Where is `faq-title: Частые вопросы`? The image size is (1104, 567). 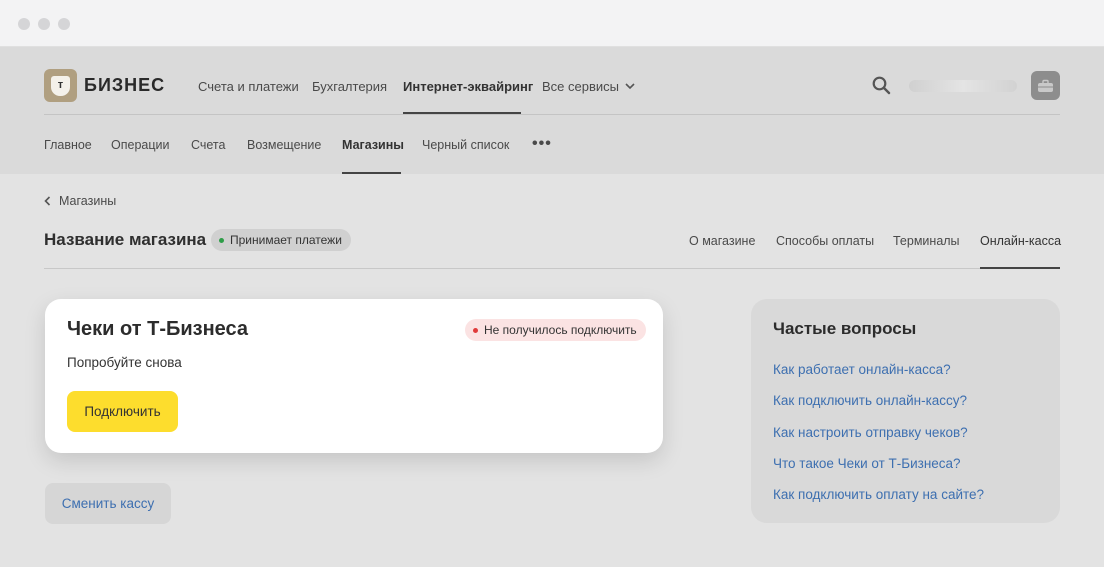
faq-title: Частые вопросы is located at coordinates (845, 328).